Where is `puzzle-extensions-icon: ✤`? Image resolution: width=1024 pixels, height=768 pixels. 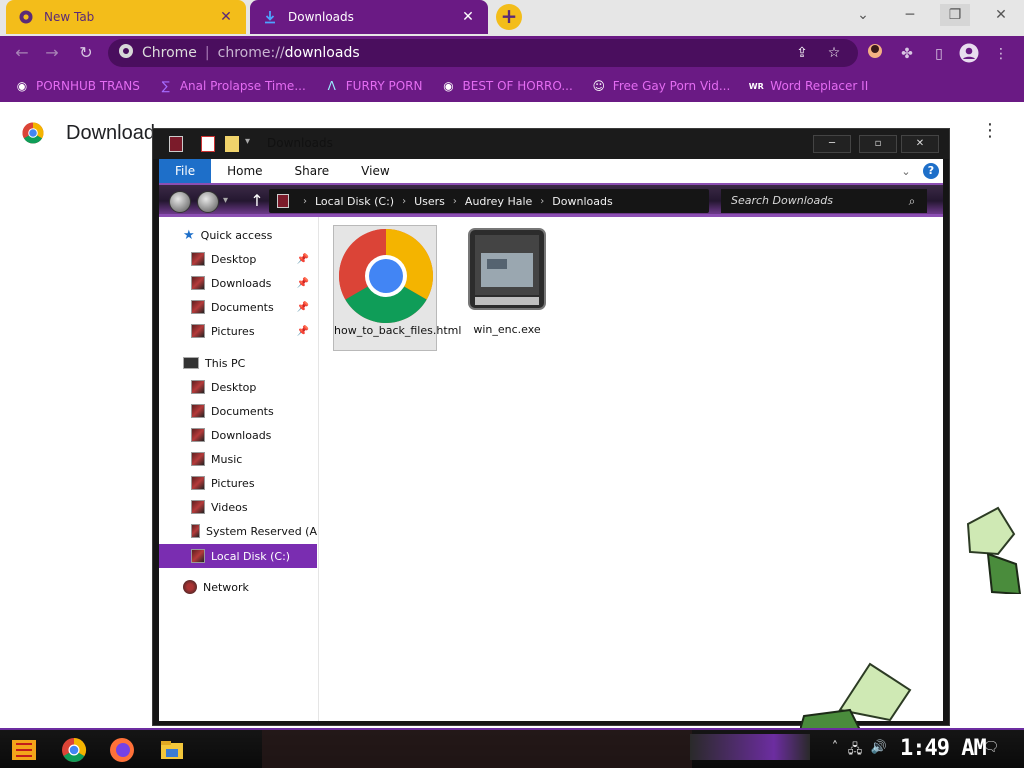 puzzle-extensions-icon: ✤ is located at coordinates (907, 54).